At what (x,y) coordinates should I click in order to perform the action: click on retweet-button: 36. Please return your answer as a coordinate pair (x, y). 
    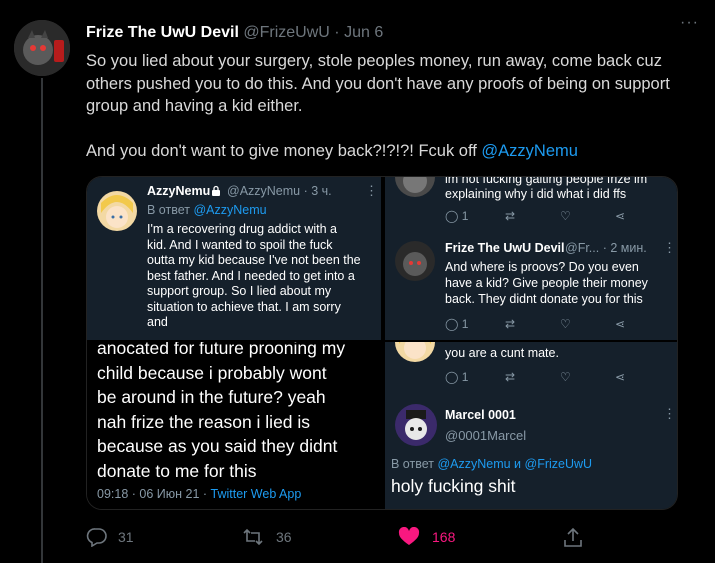
    Looking at the image, I should click on (267, 537).